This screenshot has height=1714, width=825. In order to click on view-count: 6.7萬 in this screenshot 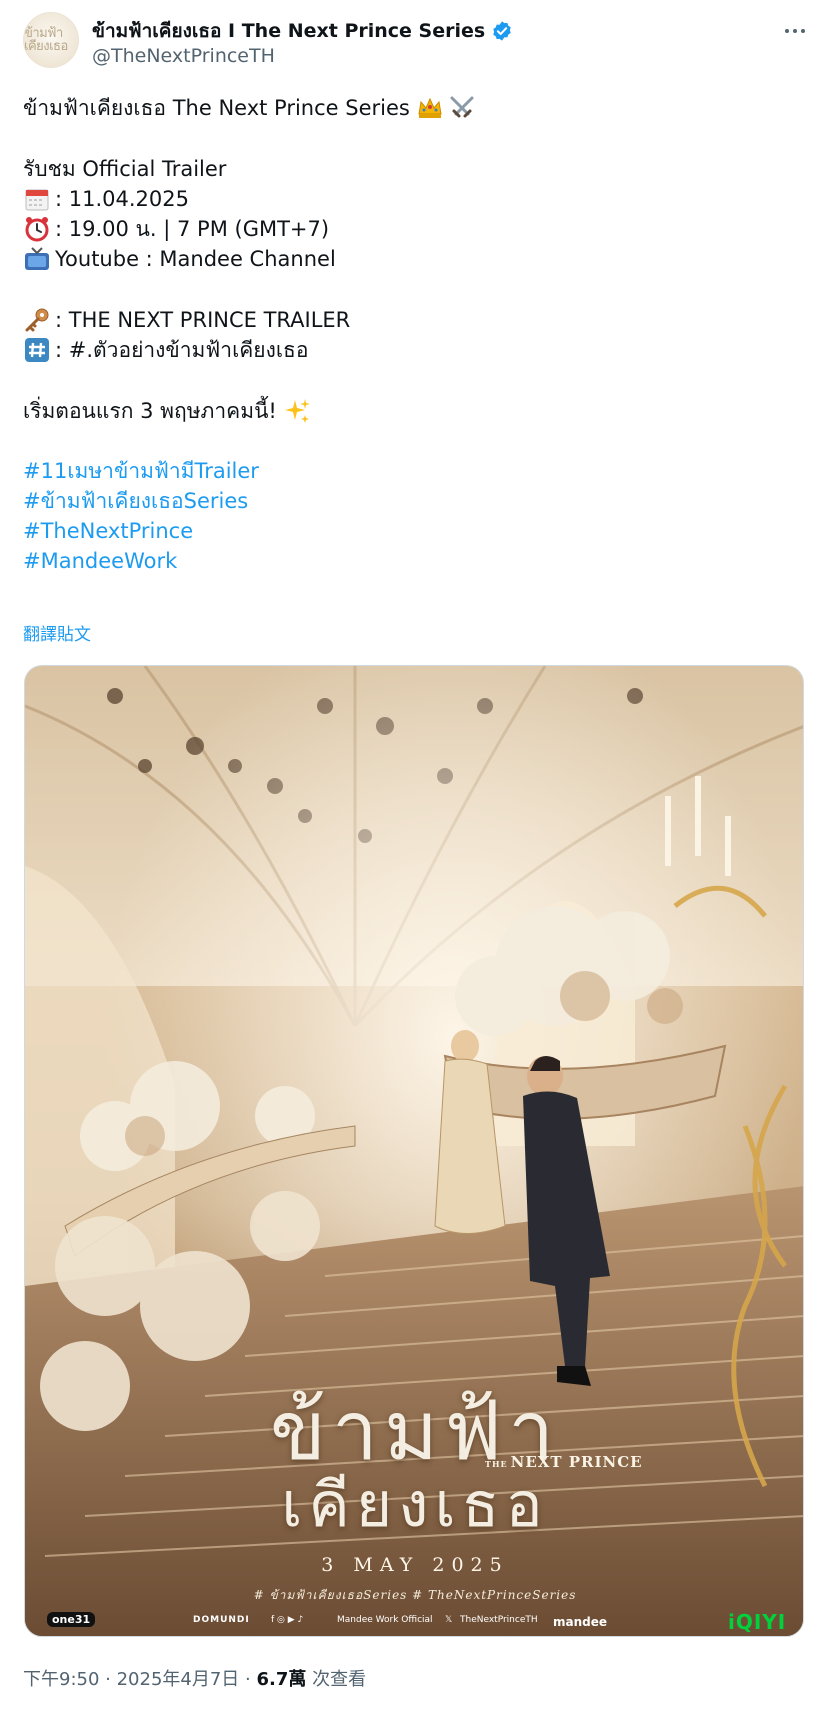, I will do `click(281, 1679)`.